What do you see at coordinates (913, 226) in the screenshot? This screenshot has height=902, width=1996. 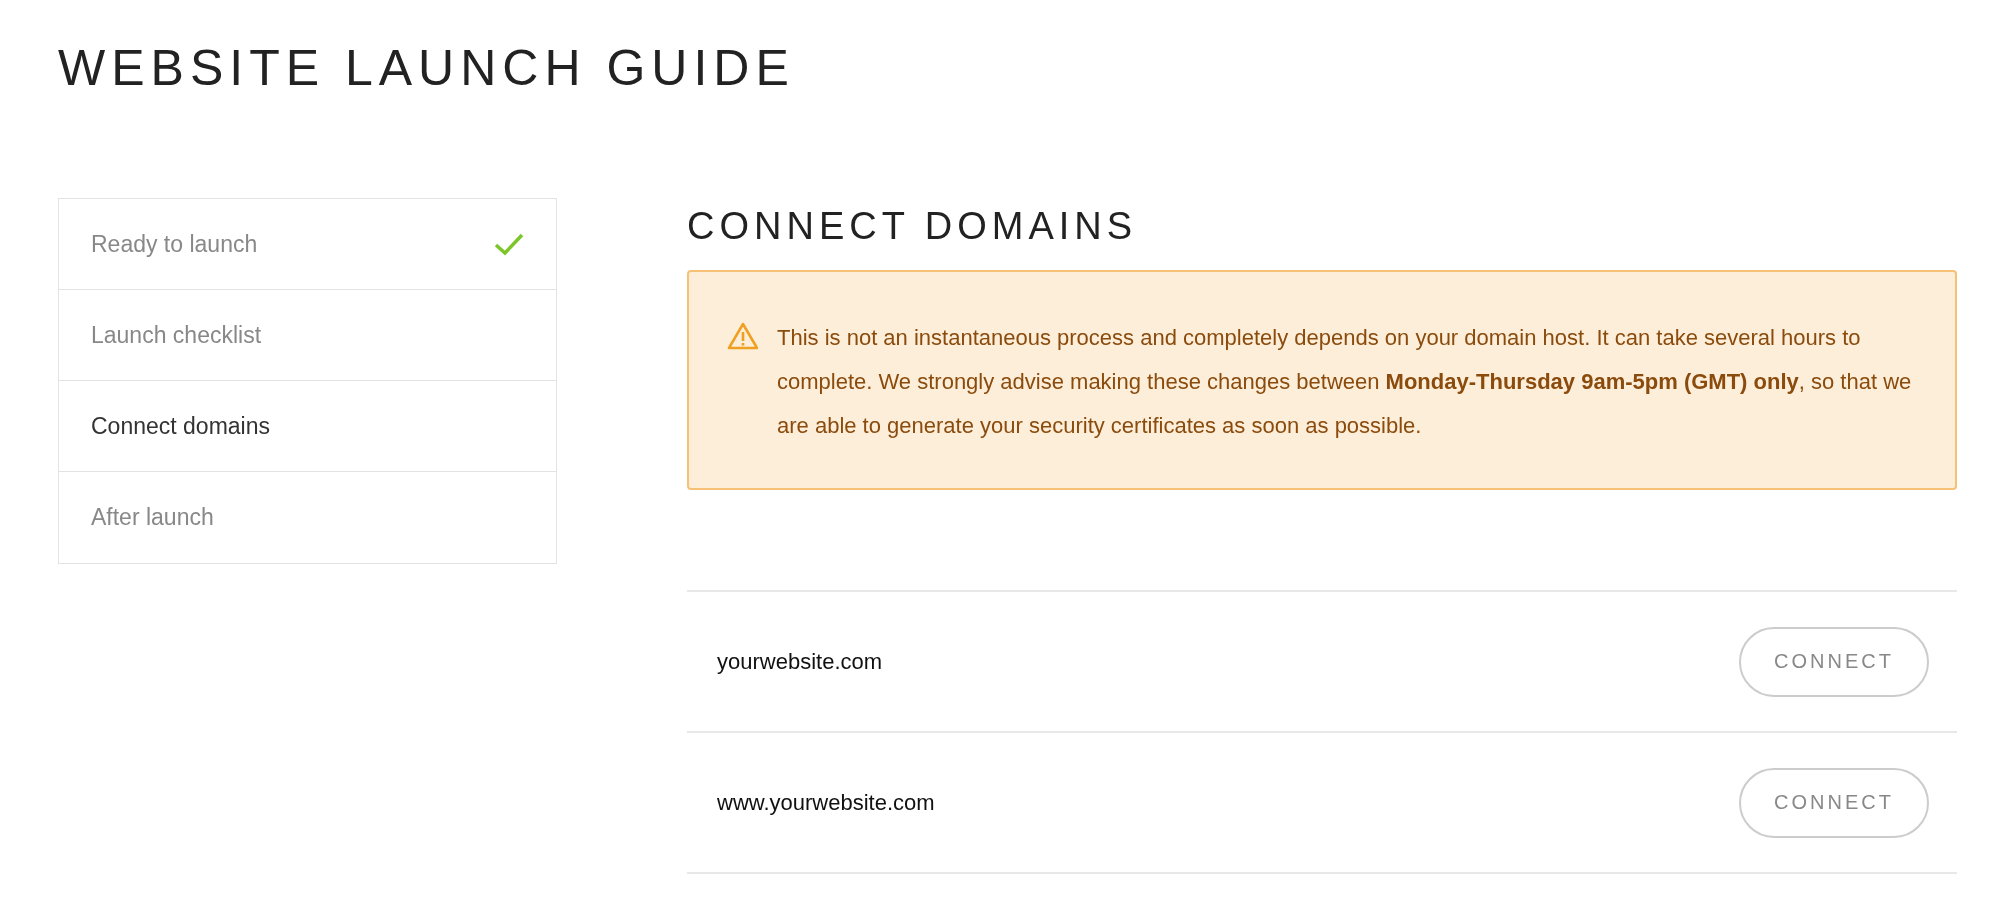 I see `section-title: CONNECT DOMAINS` at bounding box center [913, 226].